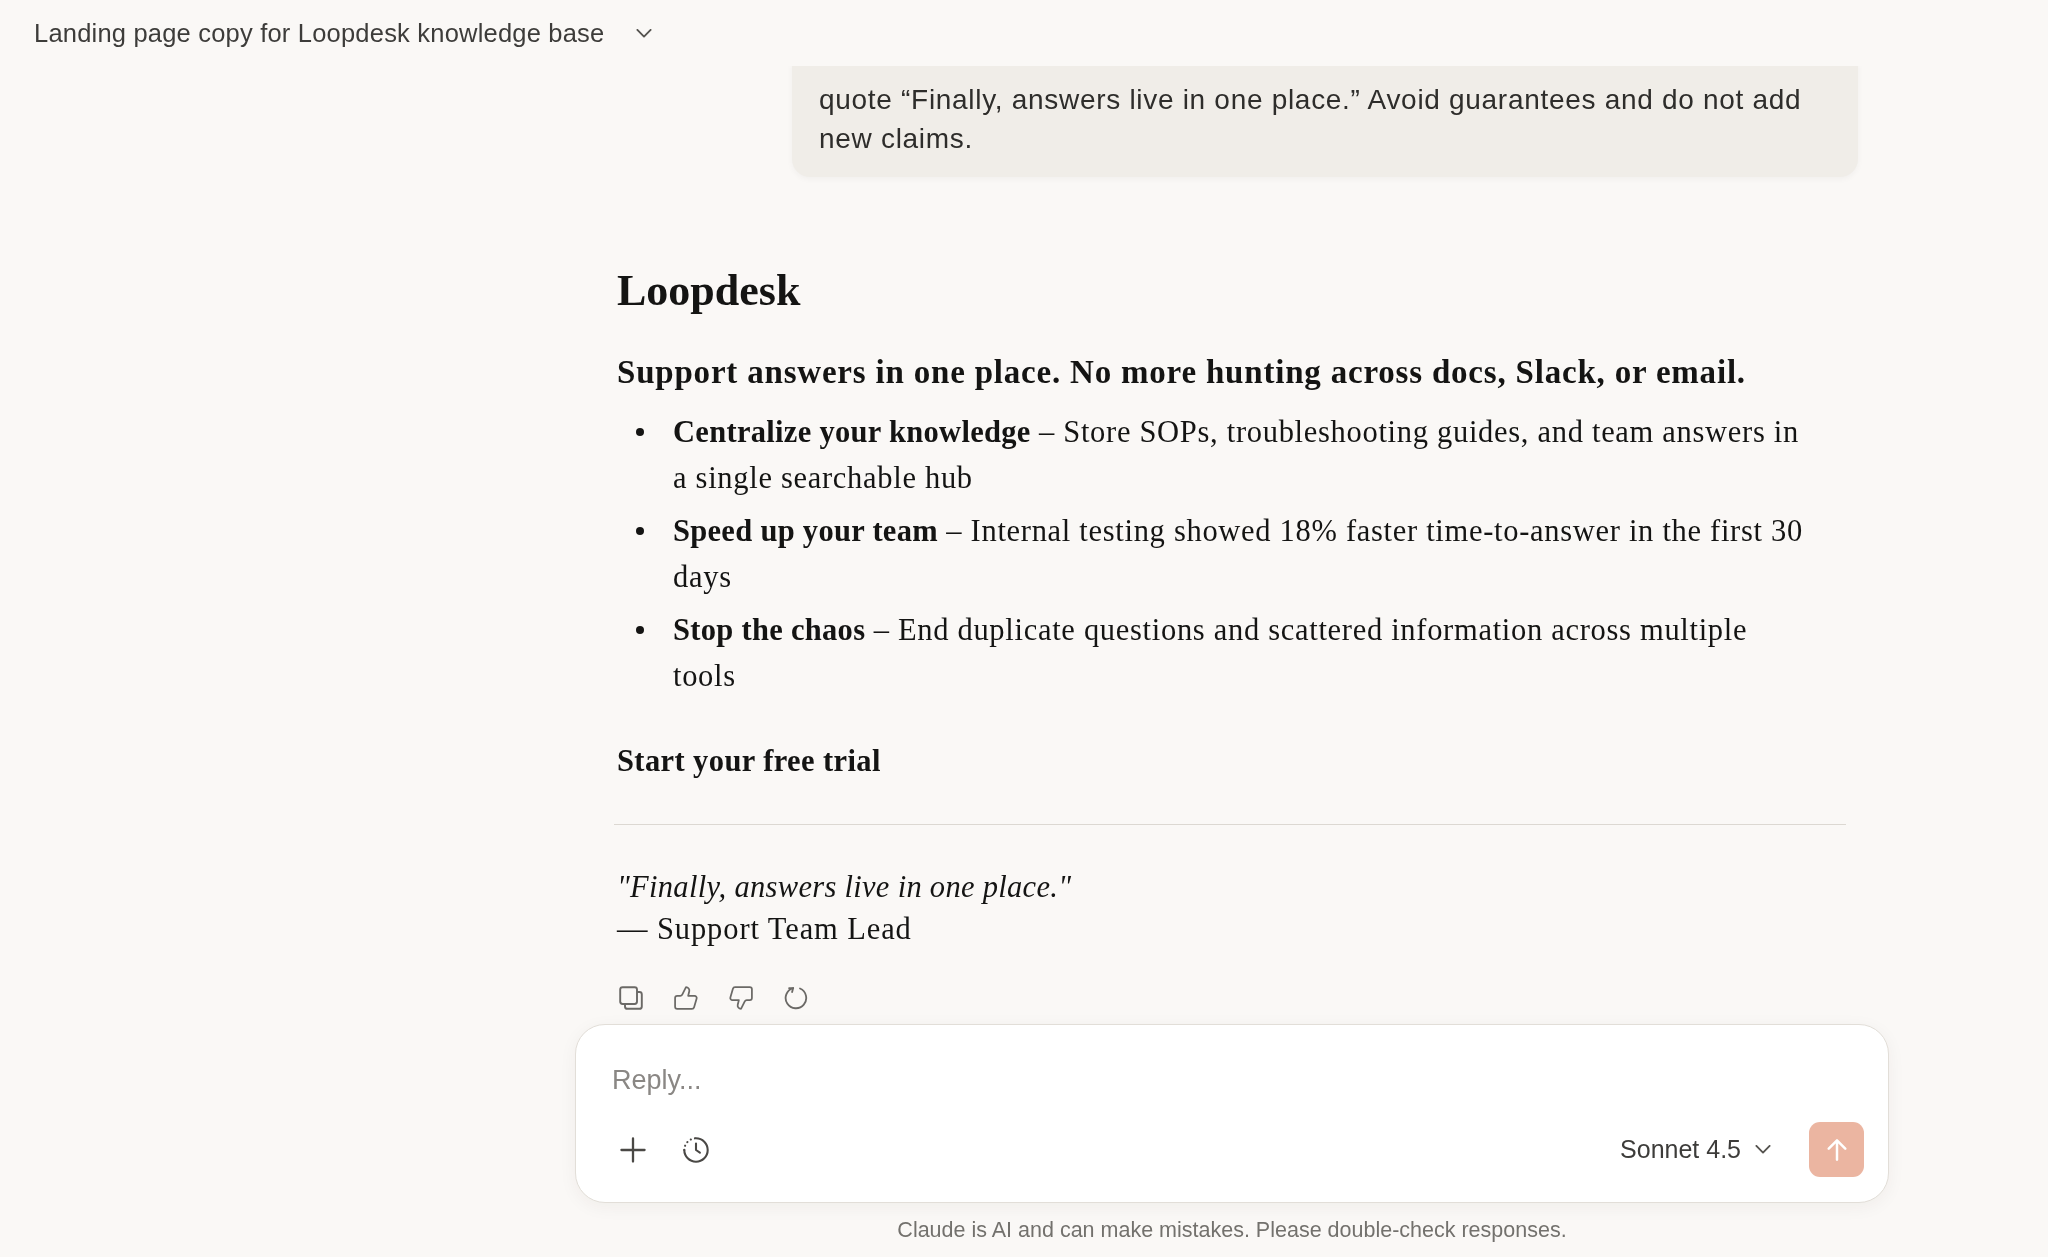 The image size is (2048, 1257). Describe the element at coordinates (1211, 653) in the screenshot. I see `bullet-text: Stop the chaos – End duplicate questions and scattered information across multiple tools` at that location.